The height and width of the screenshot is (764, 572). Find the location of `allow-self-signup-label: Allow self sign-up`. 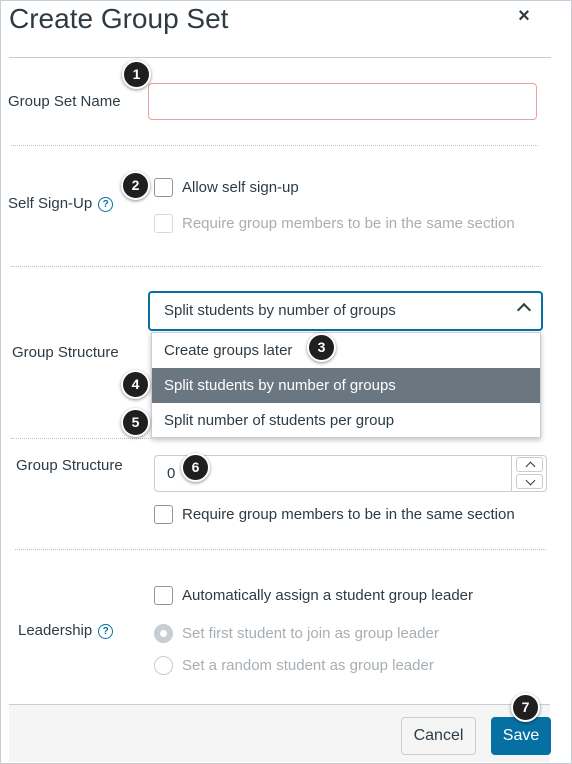

allow-self-signup-label: Allow self sign-up is located at coordinates (240, 187).